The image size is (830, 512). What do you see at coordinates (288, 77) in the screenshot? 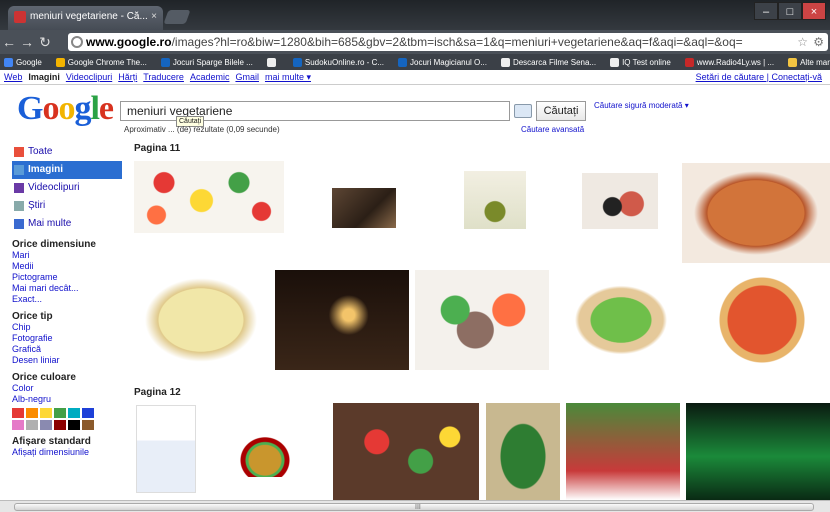
I see `gbar-link-7: mai multe ▾` at bounding box center [288, 77].